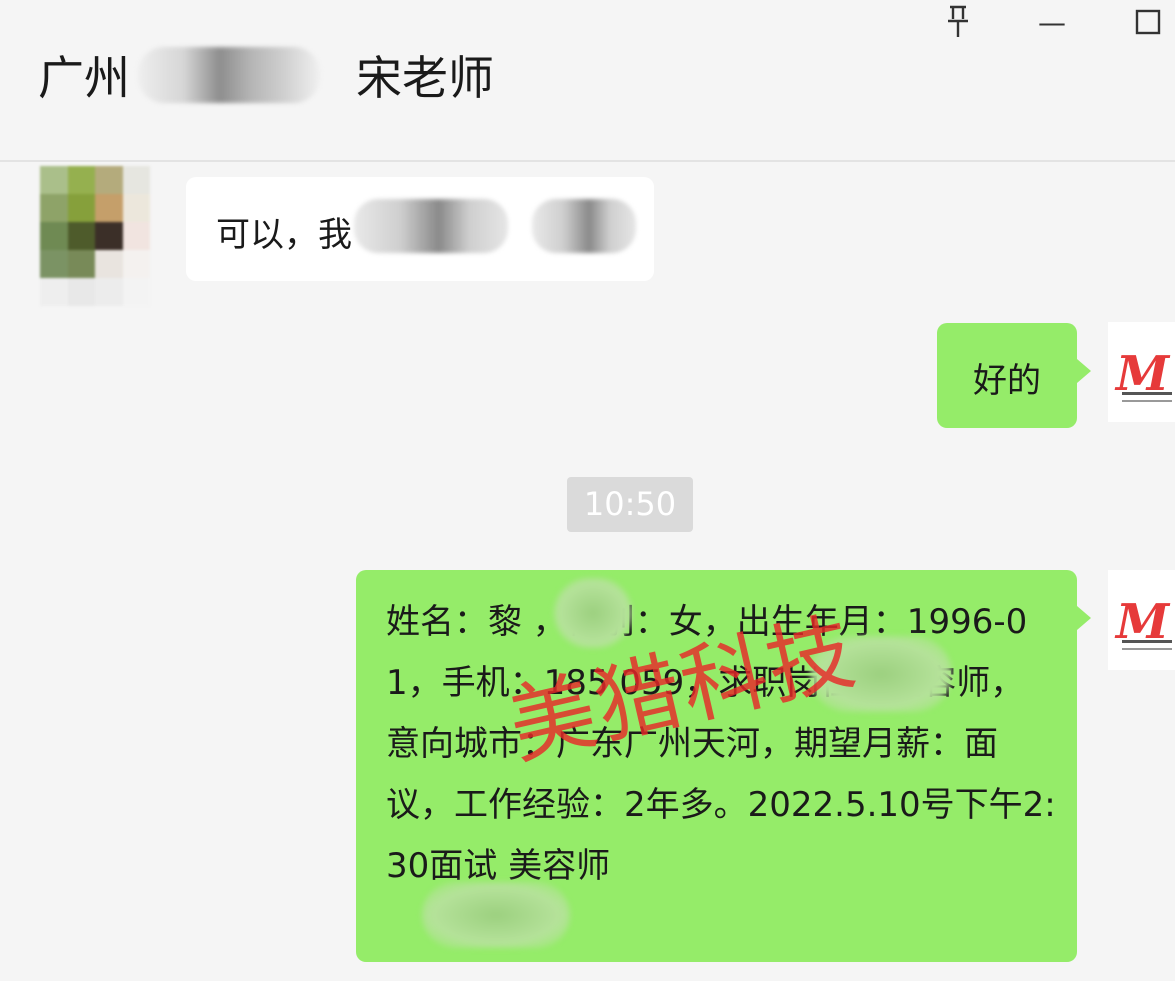 The image size is (1175, 981). Describe the element at coordinates (1052, 22) in the screenshot. I see `minimize-icon: —` at that location.